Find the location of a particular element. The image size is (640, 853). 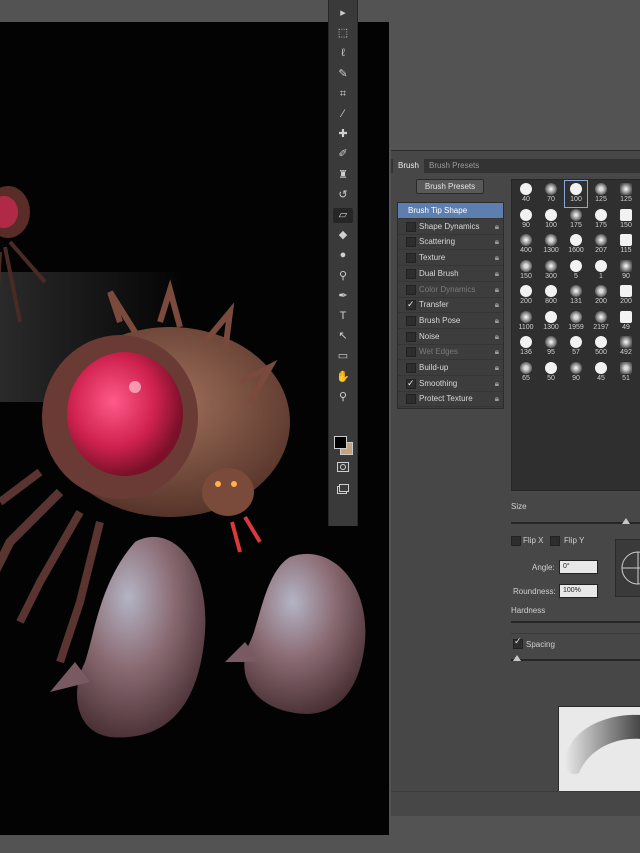

quick-mask-icon is located at coordinates (343, 469).